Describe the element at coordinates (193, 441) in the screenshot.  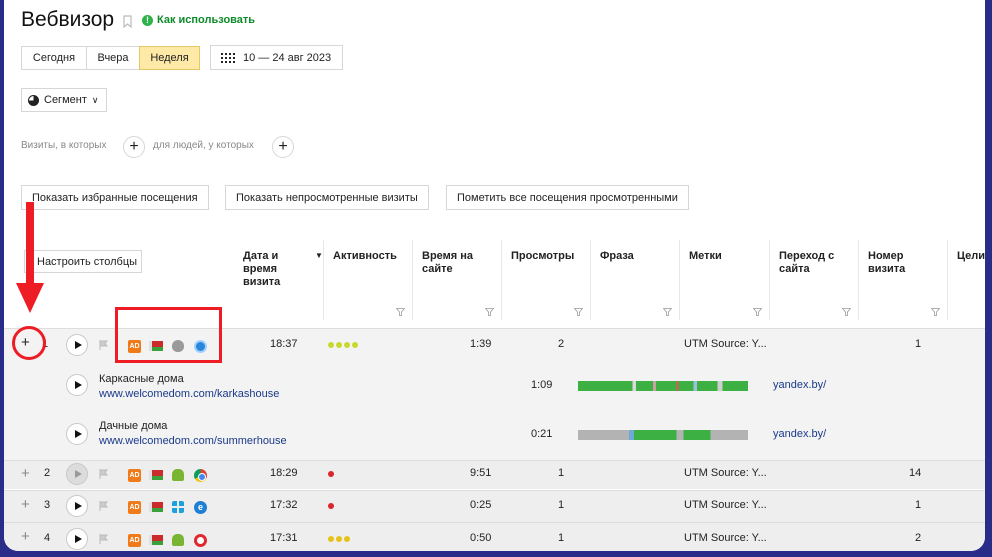
I see `page-url-link: www.welcomedom.com/summerhouse` at that location.